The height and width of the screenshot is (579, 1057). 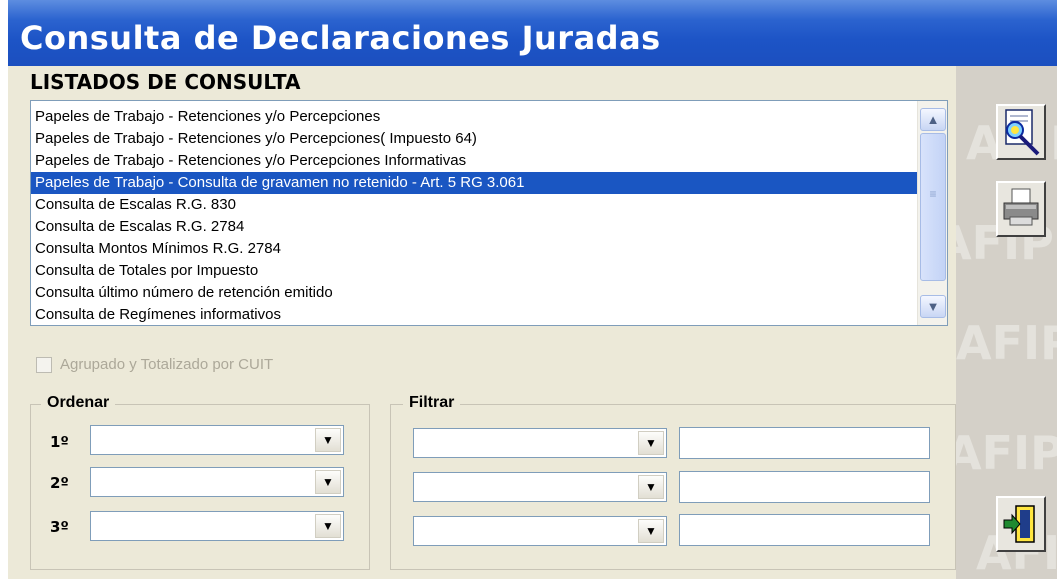 I want to click on ordenar-row-label-1: 1º, so click(x=59, y=442).